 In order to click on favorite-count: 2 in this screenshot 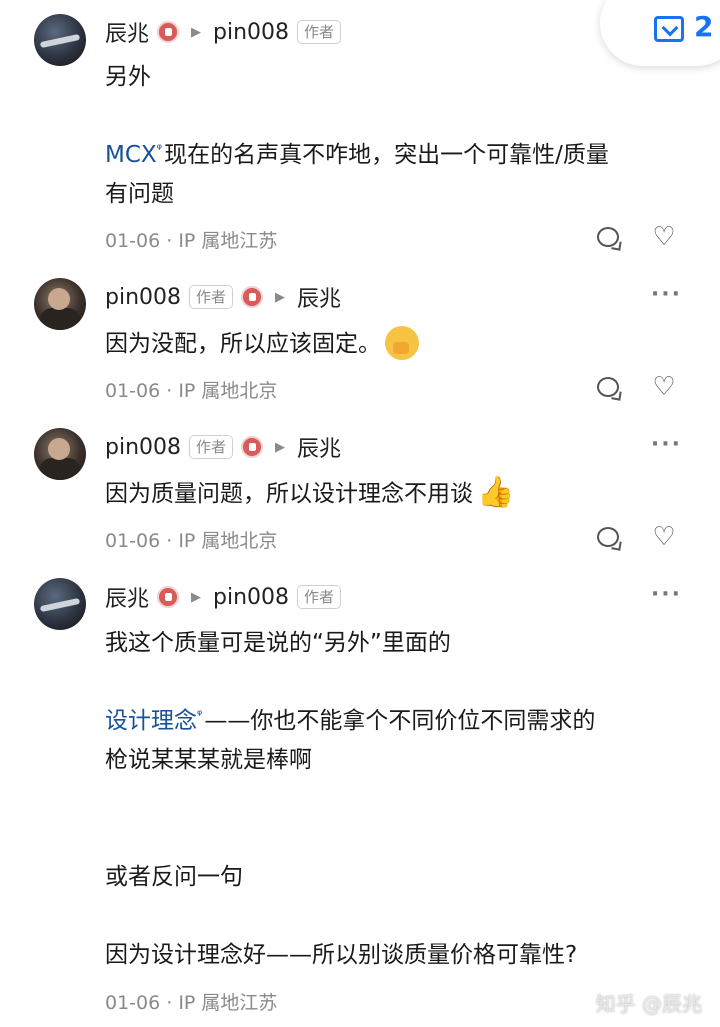, I will do `click(704, 26)`.